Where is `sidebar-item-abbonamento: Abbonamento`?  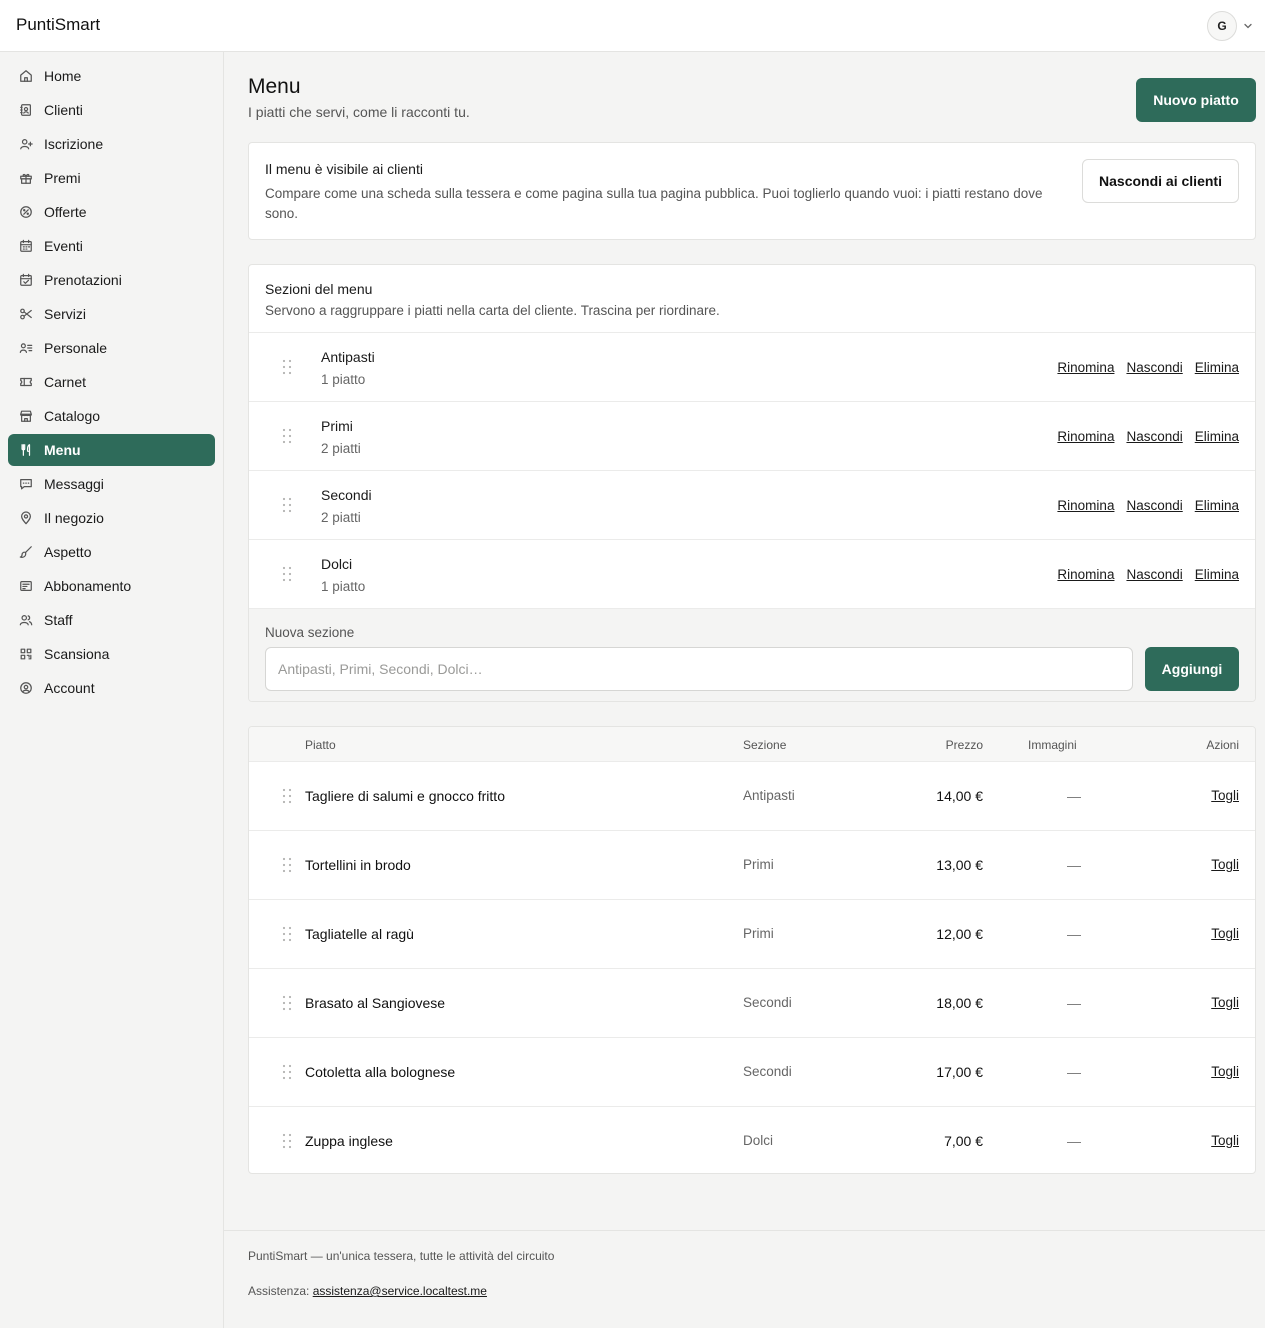 sidebar-item-abbonamento: Abbonamento is located at coordinates (111, 586).